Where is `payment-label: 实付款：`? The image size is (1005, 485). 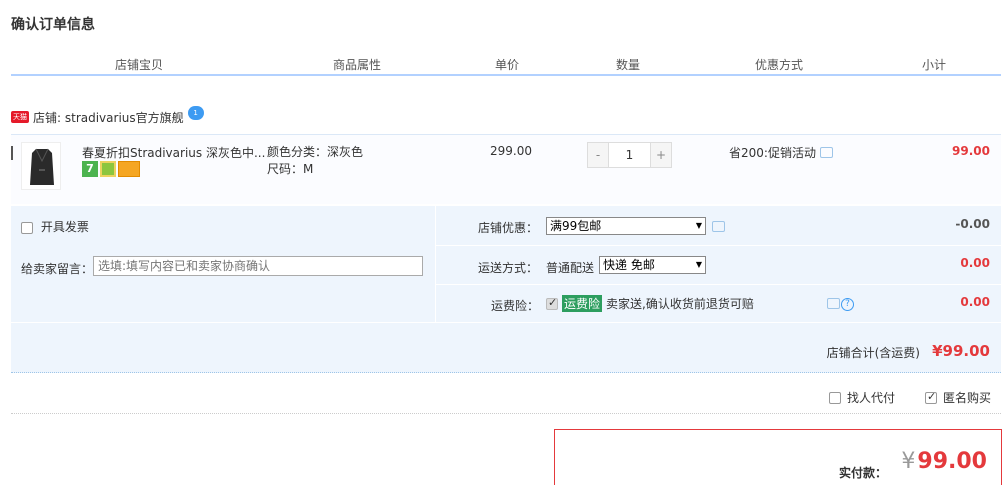
payment-label: 实付款： is located at coordinates (862, 473).